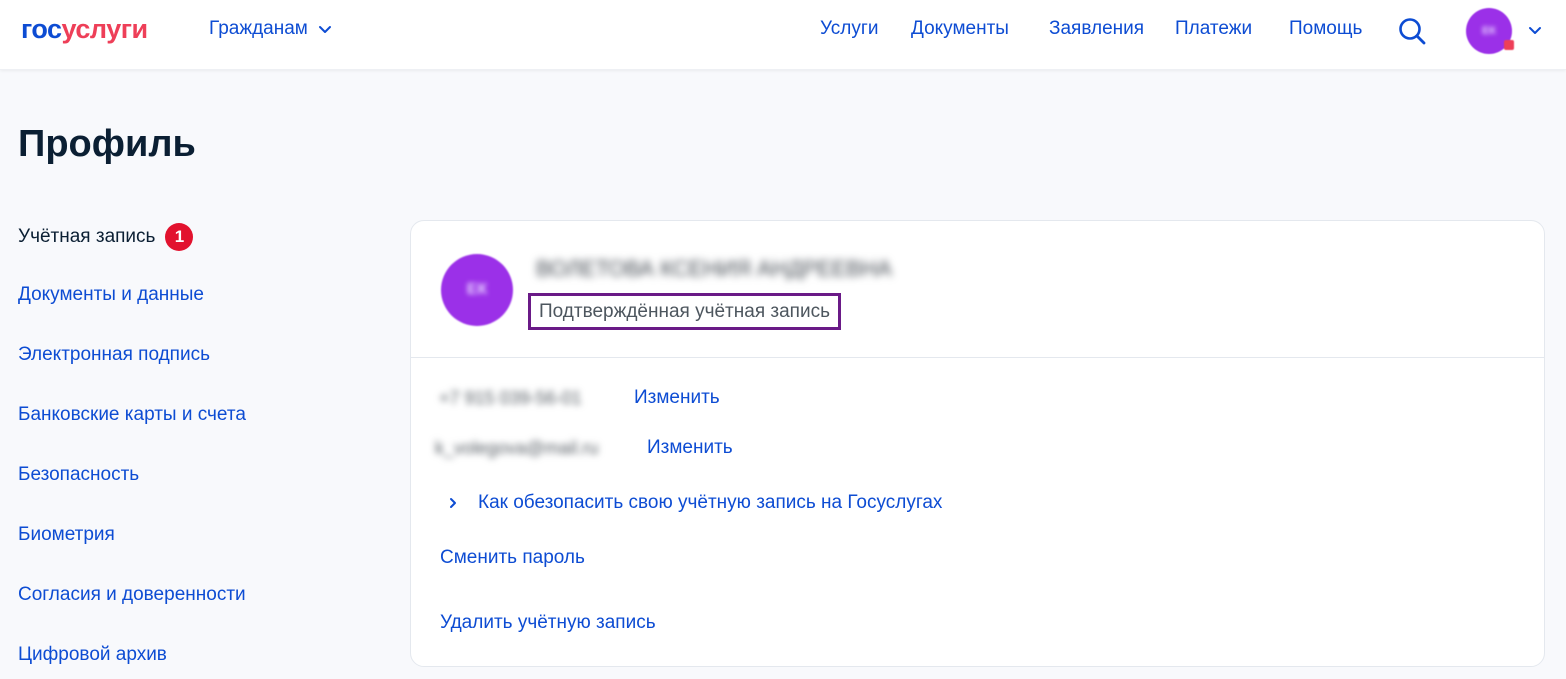 The image size is (1566, 679). What do you see at coordinates (510, 398) in the screenshot?
I see `phone-value: +7 915 039-56-01` at bounding box center [510, 398].